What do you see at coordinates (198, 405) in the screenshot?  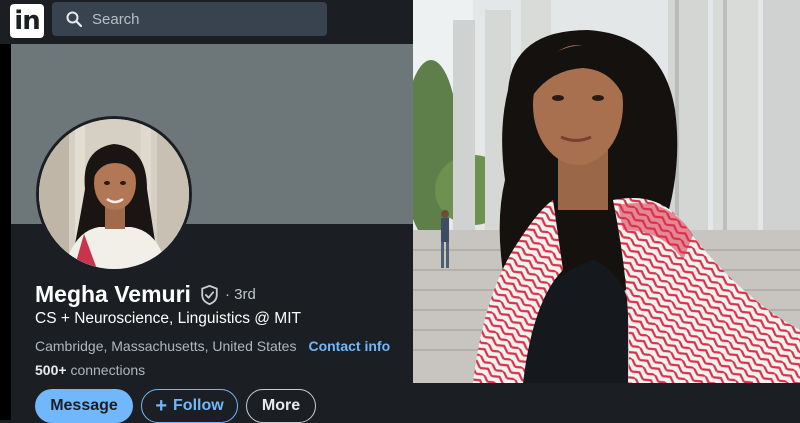 I see `follow-button-label: Follow` at bounding box center [198, 405].